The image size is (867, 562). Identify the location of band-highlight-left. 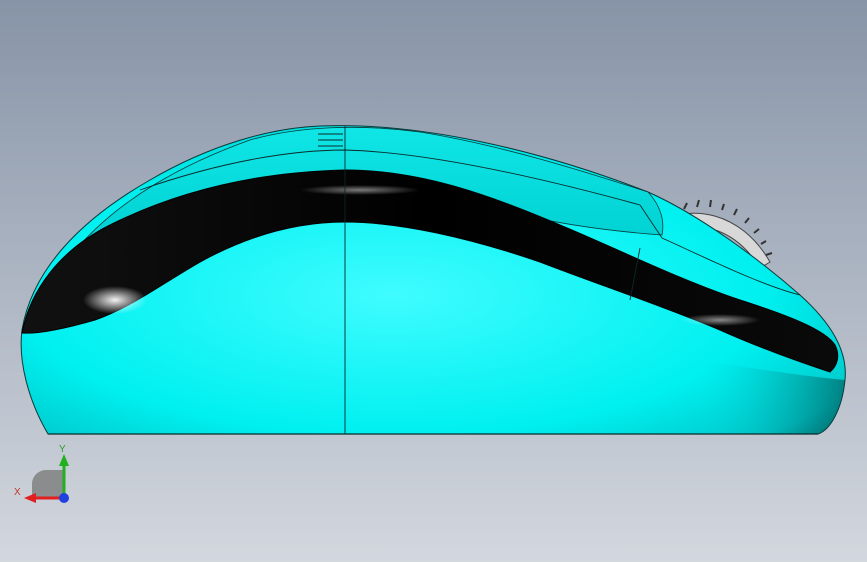
(115, 300).